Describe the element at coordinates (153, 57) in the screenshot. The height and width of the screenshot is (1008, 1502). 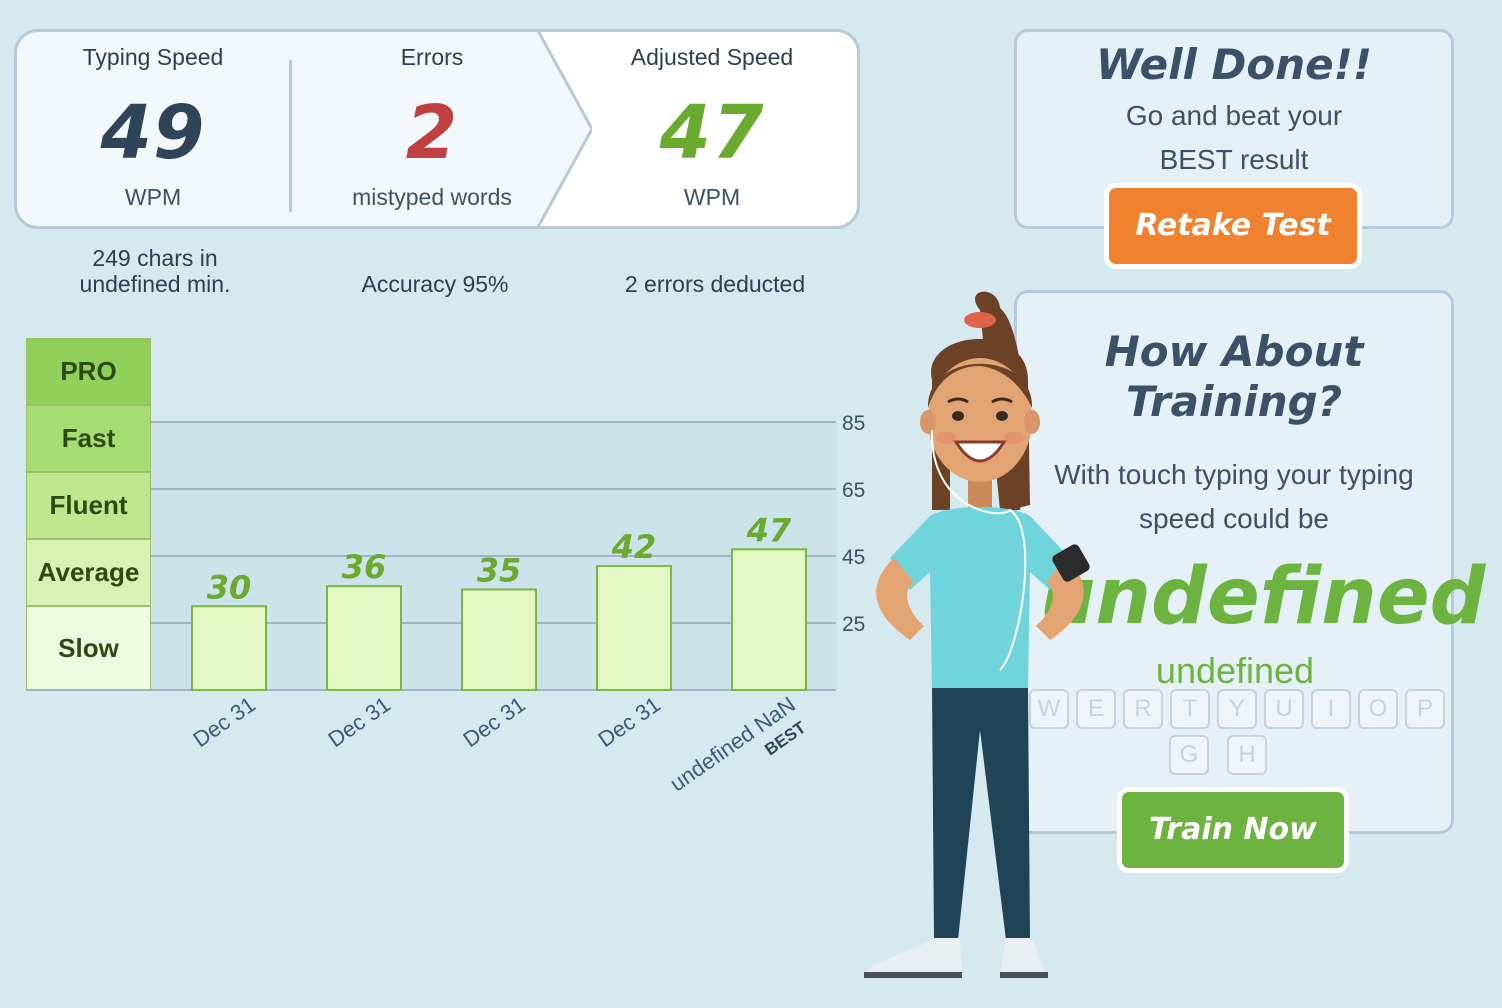
I see `typing-speed-title: Typing Speed` at that location.